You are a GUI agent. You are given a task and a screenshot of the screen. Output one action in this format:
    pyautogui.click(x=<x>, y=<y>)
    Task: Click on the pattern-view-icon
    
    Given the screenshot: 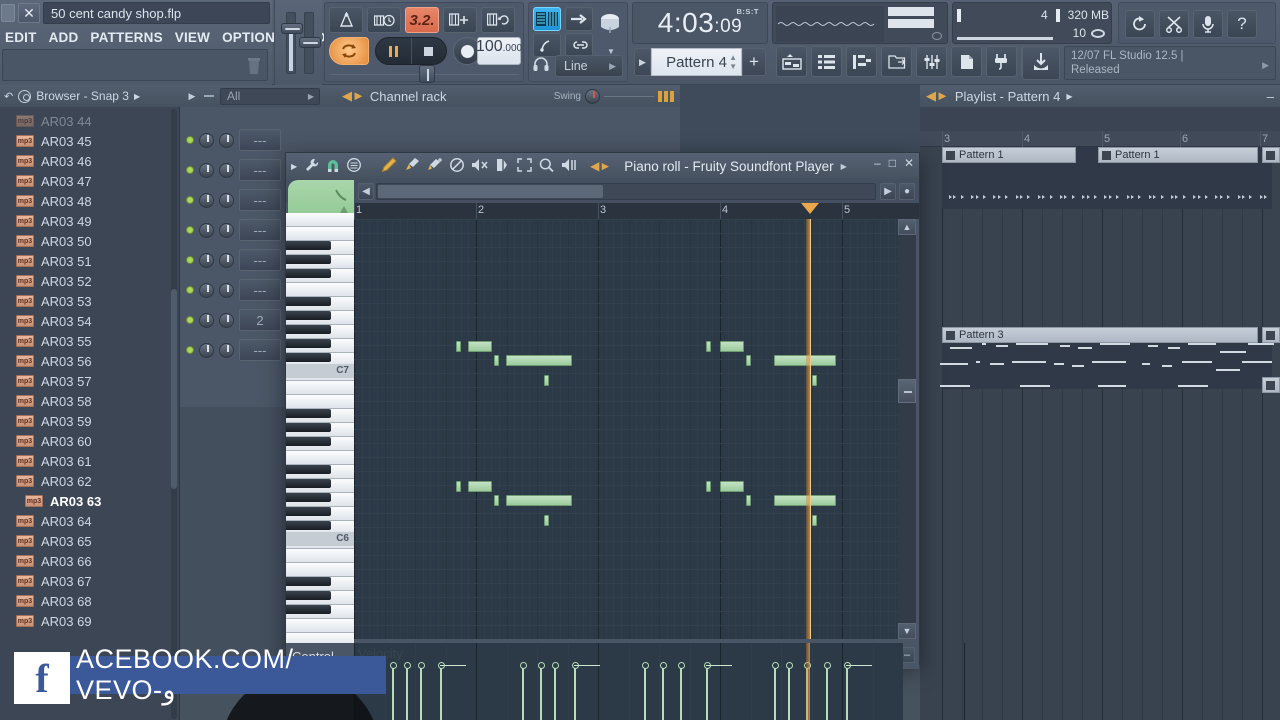 What is the action you would take?
    pyautogui.click(x=547, y=19)
    